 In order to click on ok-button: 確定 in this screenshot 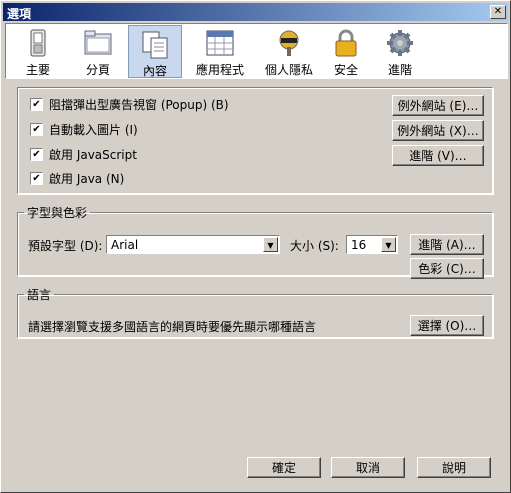, I will do `click(284, 467)`.